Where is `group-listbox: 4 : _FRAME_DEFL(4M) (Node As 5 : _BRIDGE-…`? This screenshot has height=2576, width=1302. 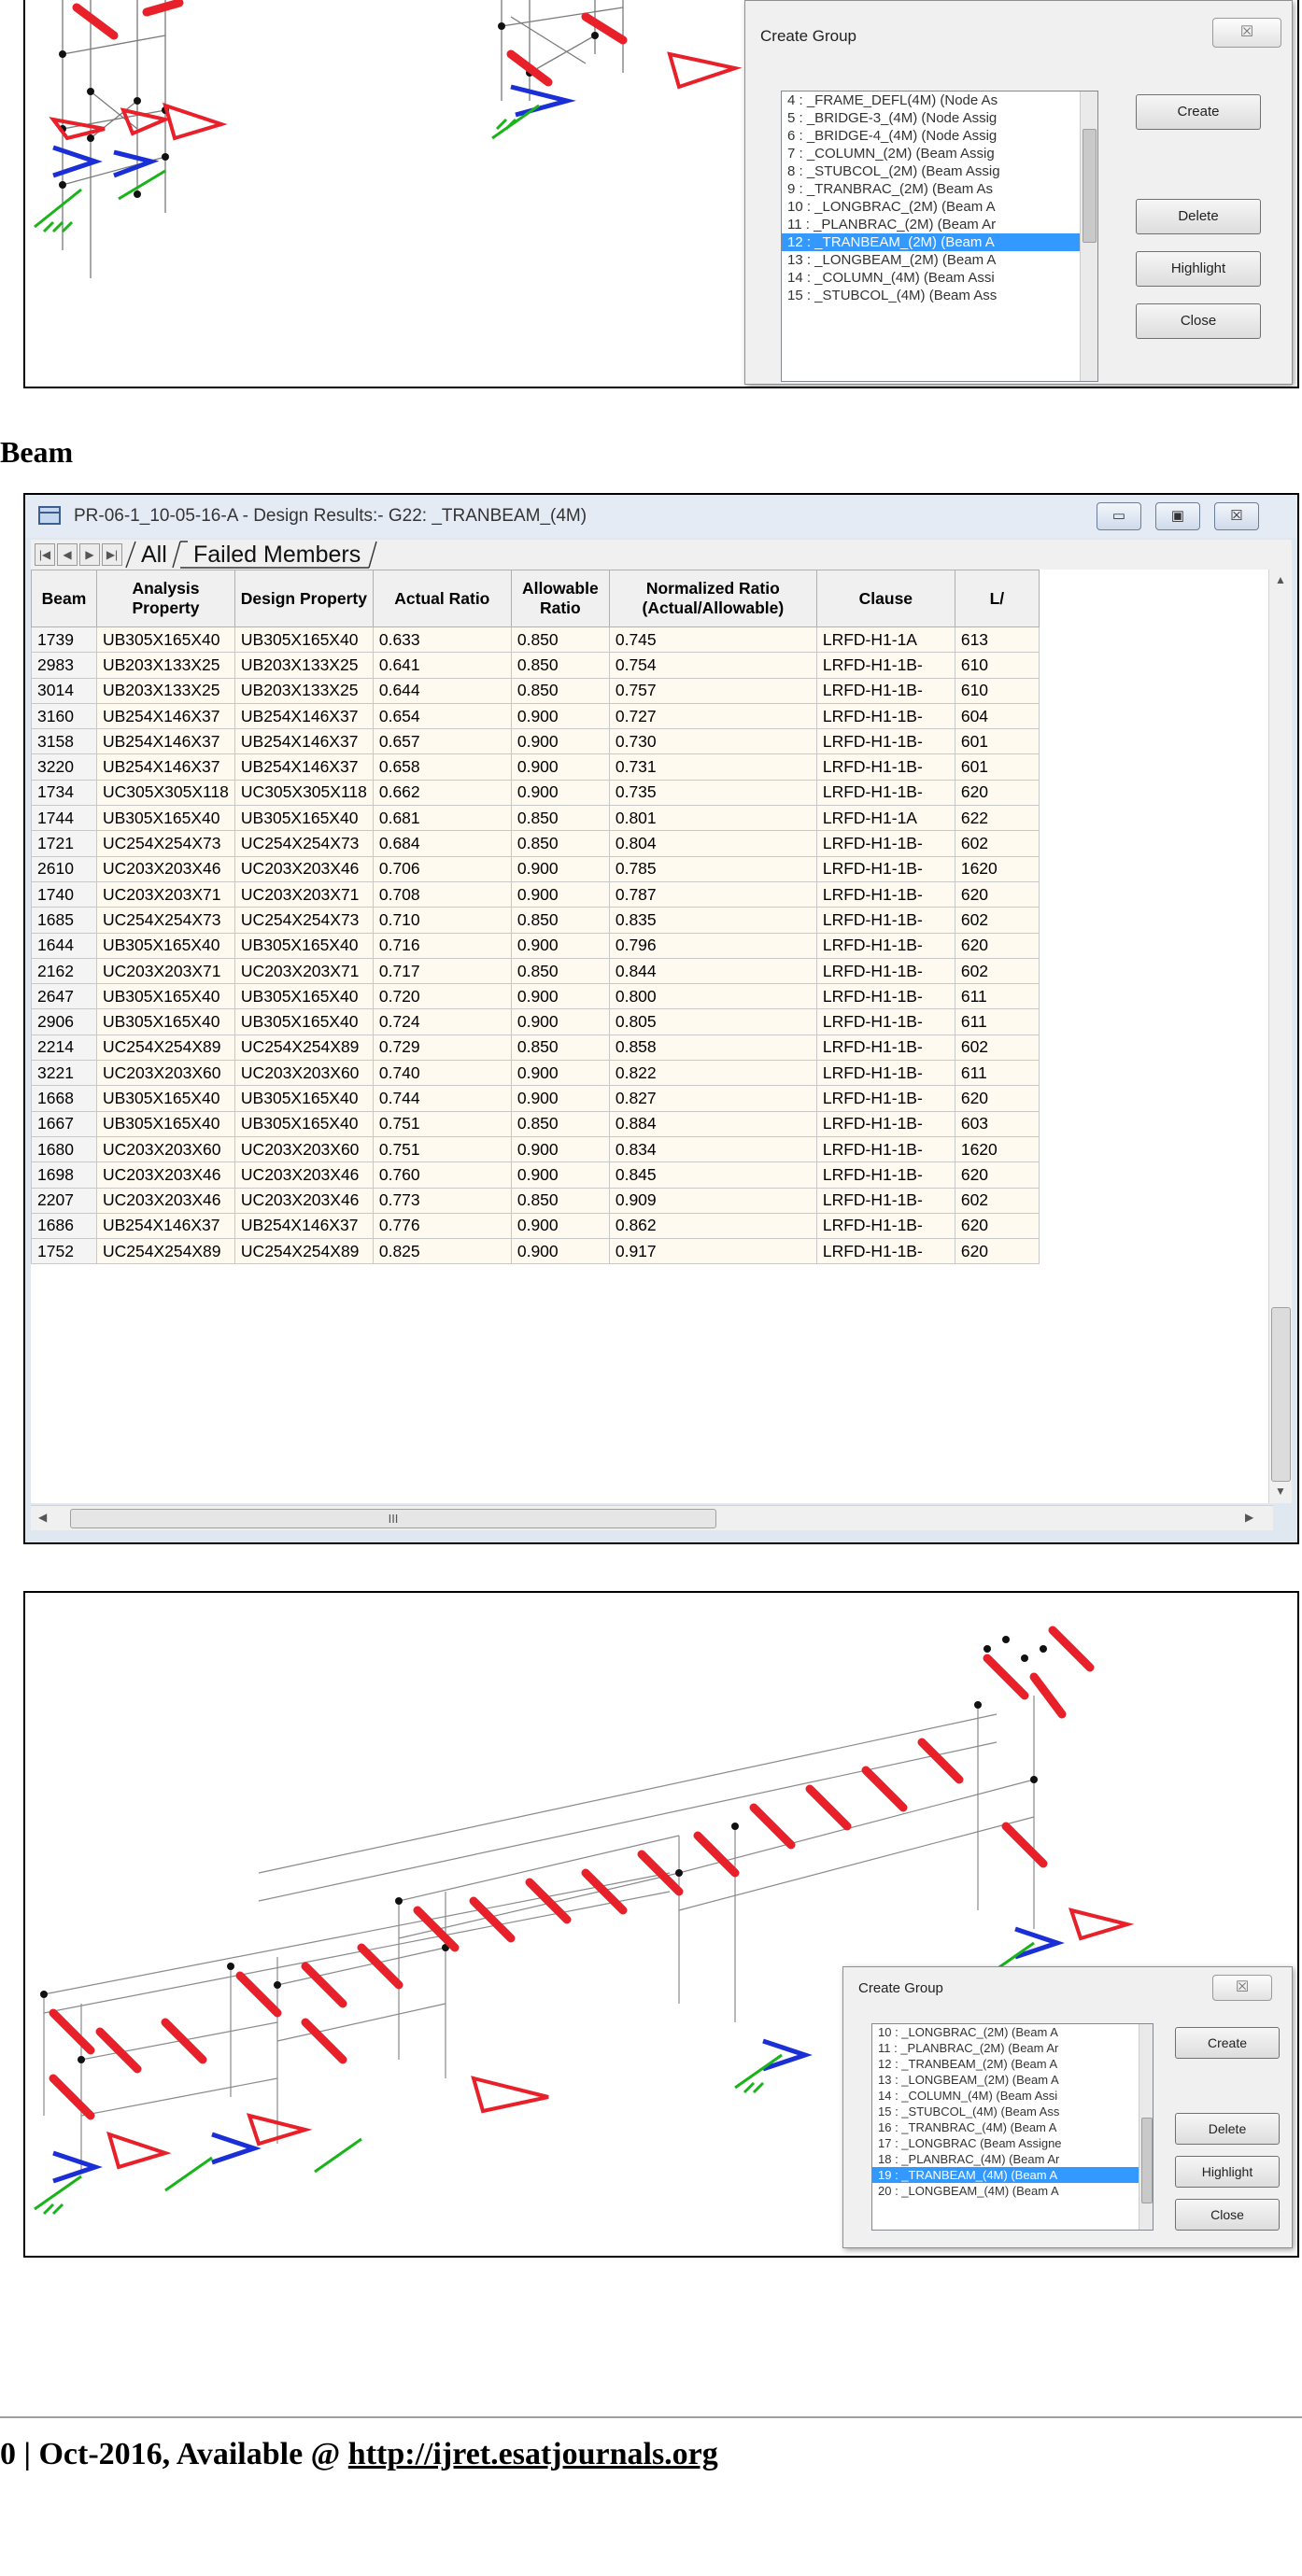 group-listbox: 4 : _FRAME_DEFL(4M) (Node As 5 : _BRIDGE-… is located at coordinates (939, 237).